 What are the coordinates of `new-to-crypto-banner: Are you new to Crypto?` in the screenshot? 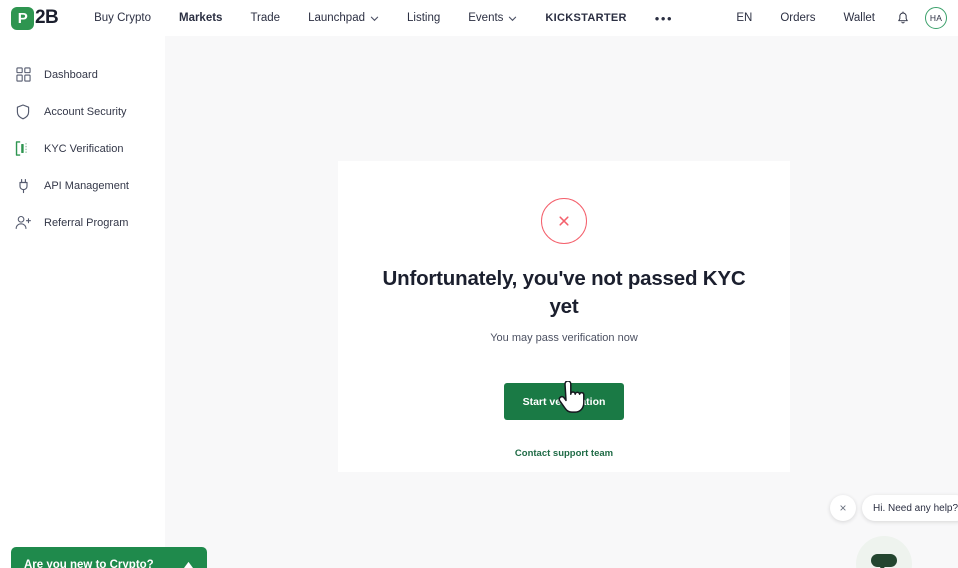 It's located at (109, 557).